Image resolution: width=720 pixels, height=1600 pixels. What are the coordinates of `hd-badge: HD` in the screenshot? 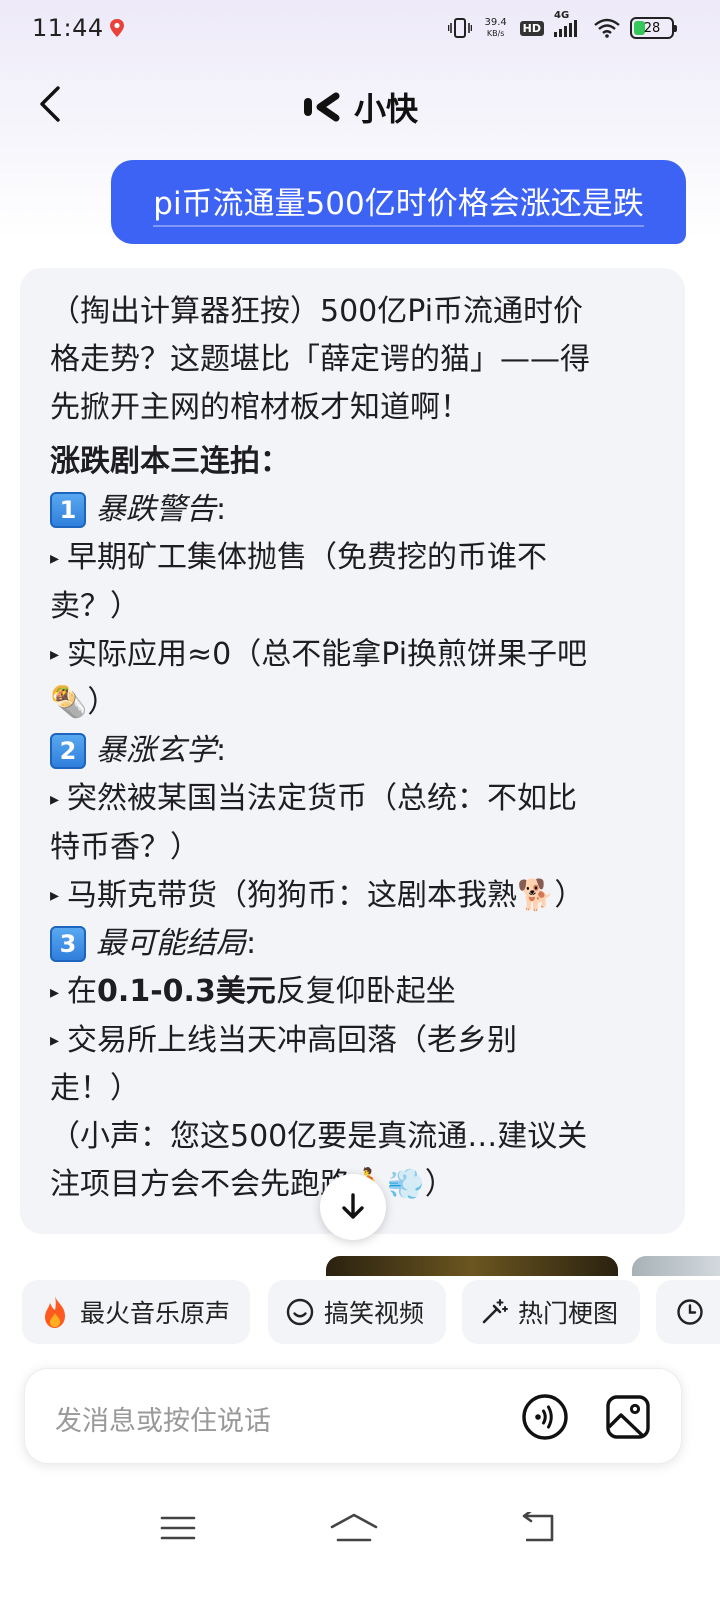 It's located at (531, 28).